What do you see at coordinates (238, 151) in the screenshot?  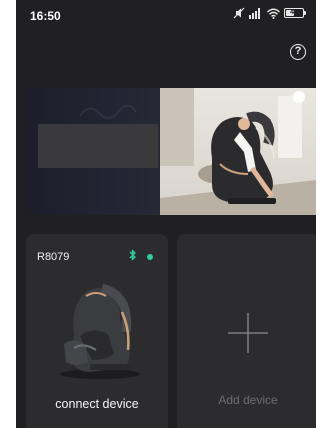 I see `massage-chair-photo` at bounding box center [238, 151].